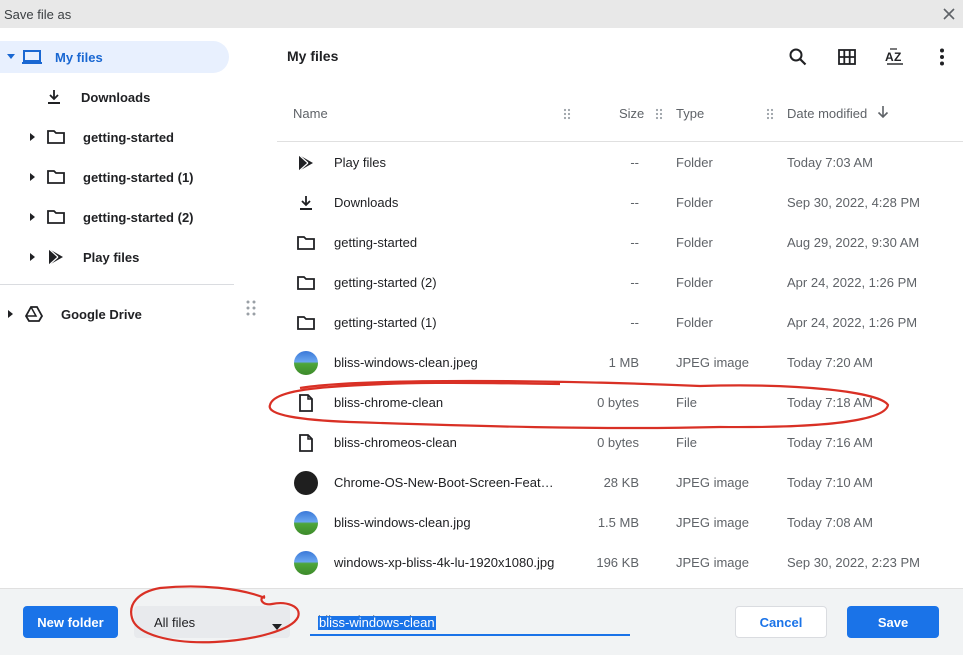  What do you see at coordinates (251, 308) in the screenshot?
I see `sidebar-resize-handle` at bounding box center [251, 308].